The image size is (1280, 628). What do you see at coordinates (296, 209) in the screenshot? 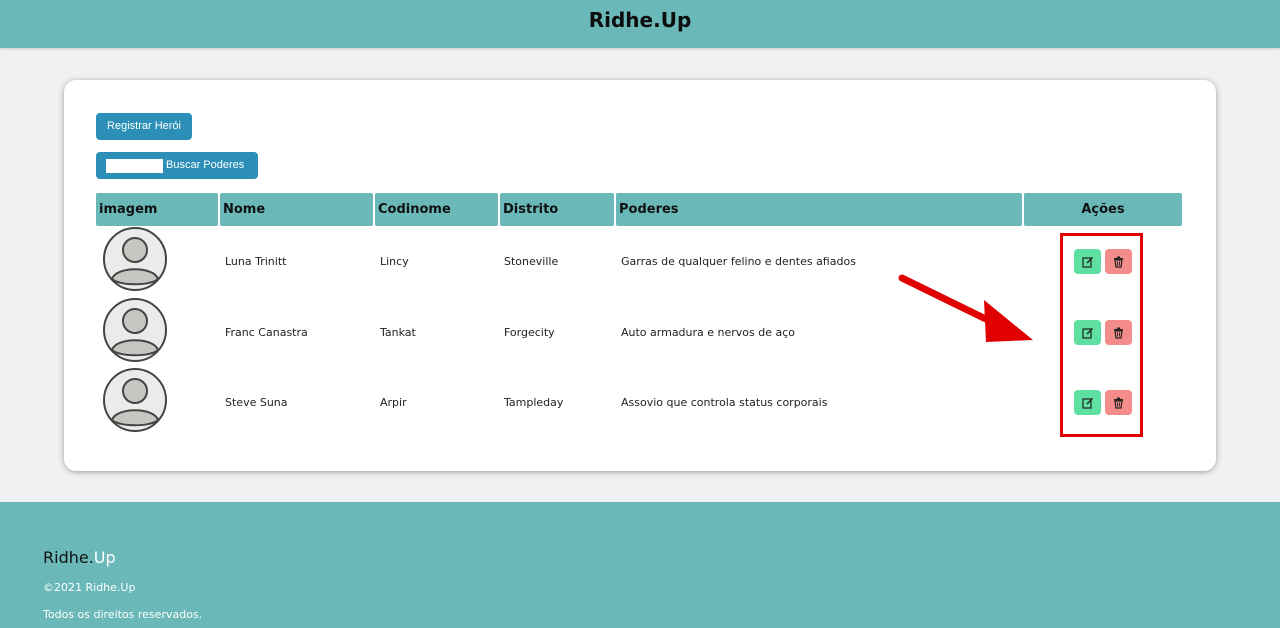
I see `column-header-nome: Nome` at bounding box center [296, 209].